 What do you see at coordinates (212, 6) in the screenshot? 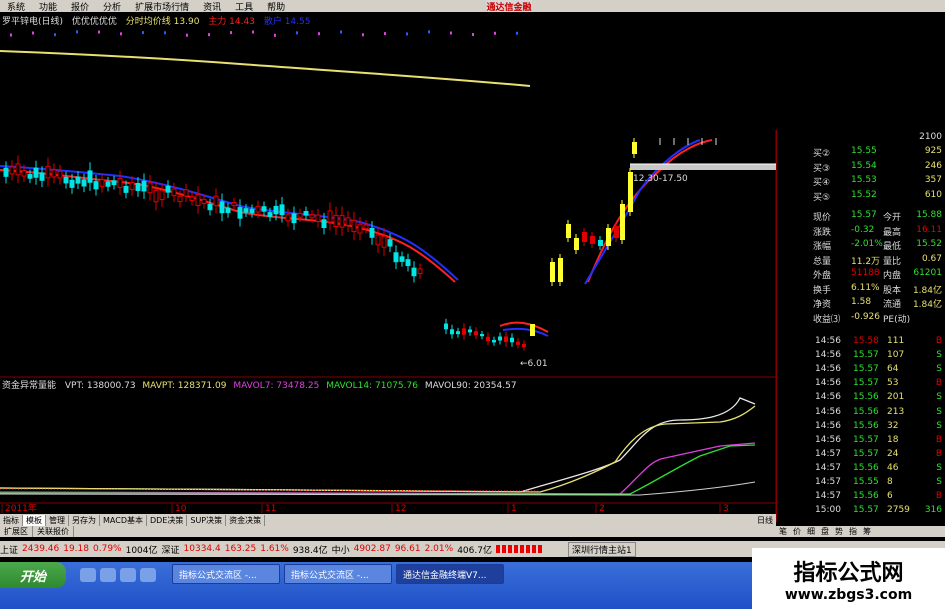
I see `menu-item: 资讯` at bounding box center [212, 6].